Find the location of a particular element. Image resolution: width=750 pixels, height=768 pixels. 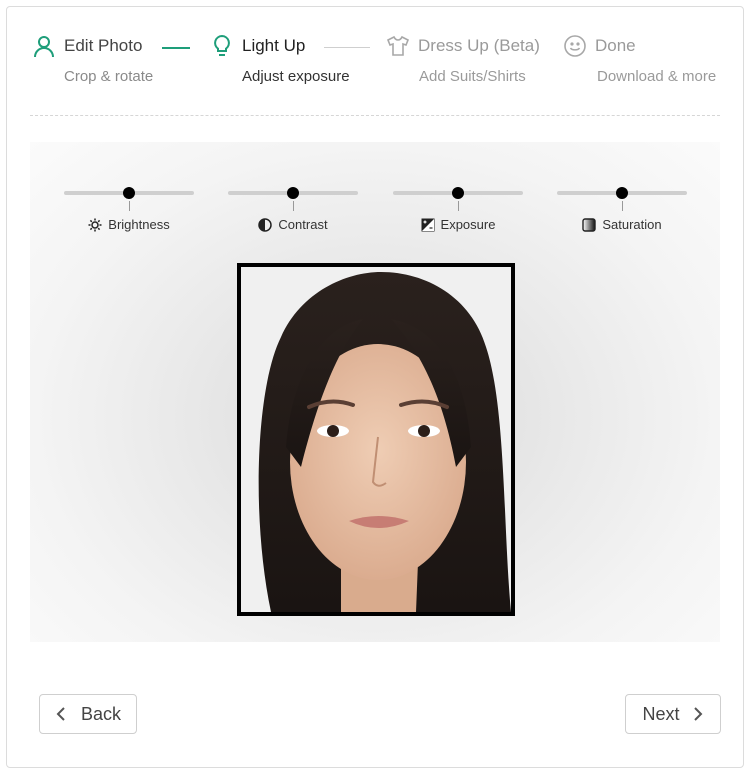

contrast-slider: Contrast is located at coordinates (293, 208).